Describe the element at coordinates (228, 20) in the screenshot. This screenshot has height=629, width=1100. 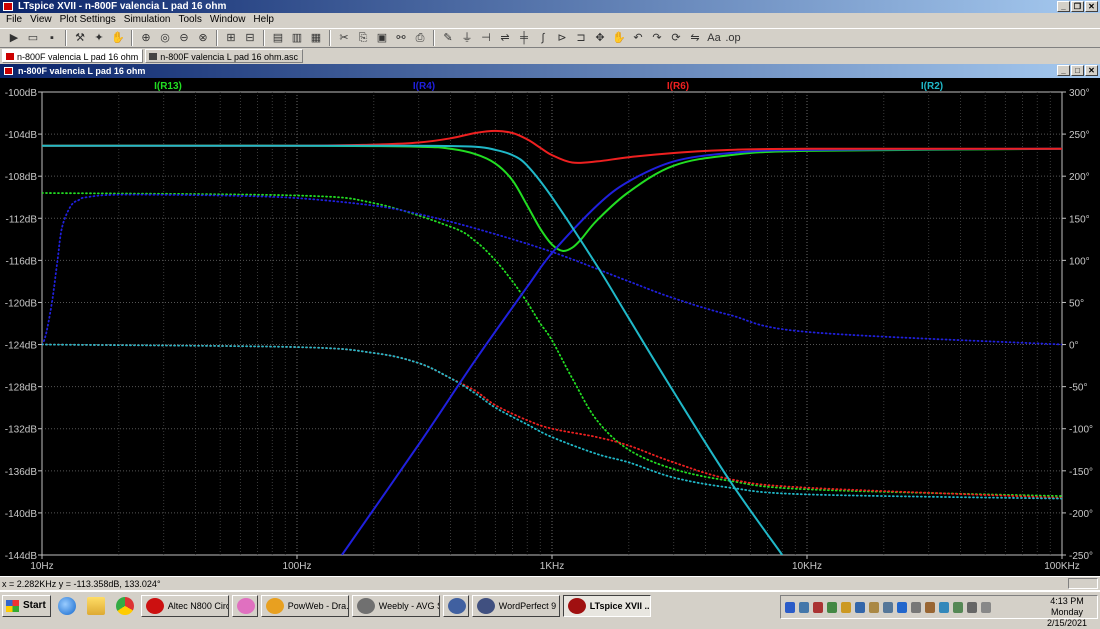
I see `menu-window: Window` at that location.